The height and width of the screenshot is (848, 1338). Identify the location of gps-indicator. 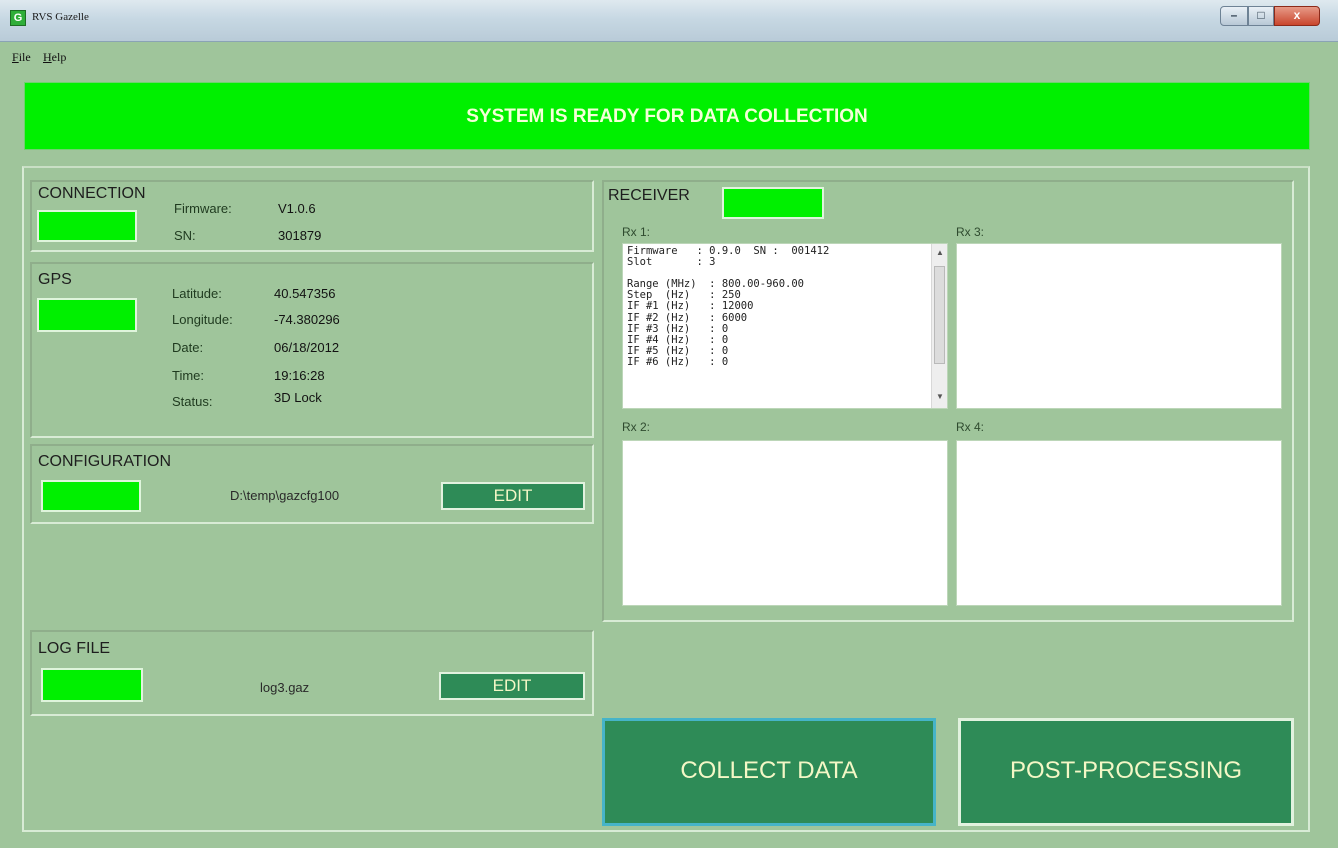
(87, 315).